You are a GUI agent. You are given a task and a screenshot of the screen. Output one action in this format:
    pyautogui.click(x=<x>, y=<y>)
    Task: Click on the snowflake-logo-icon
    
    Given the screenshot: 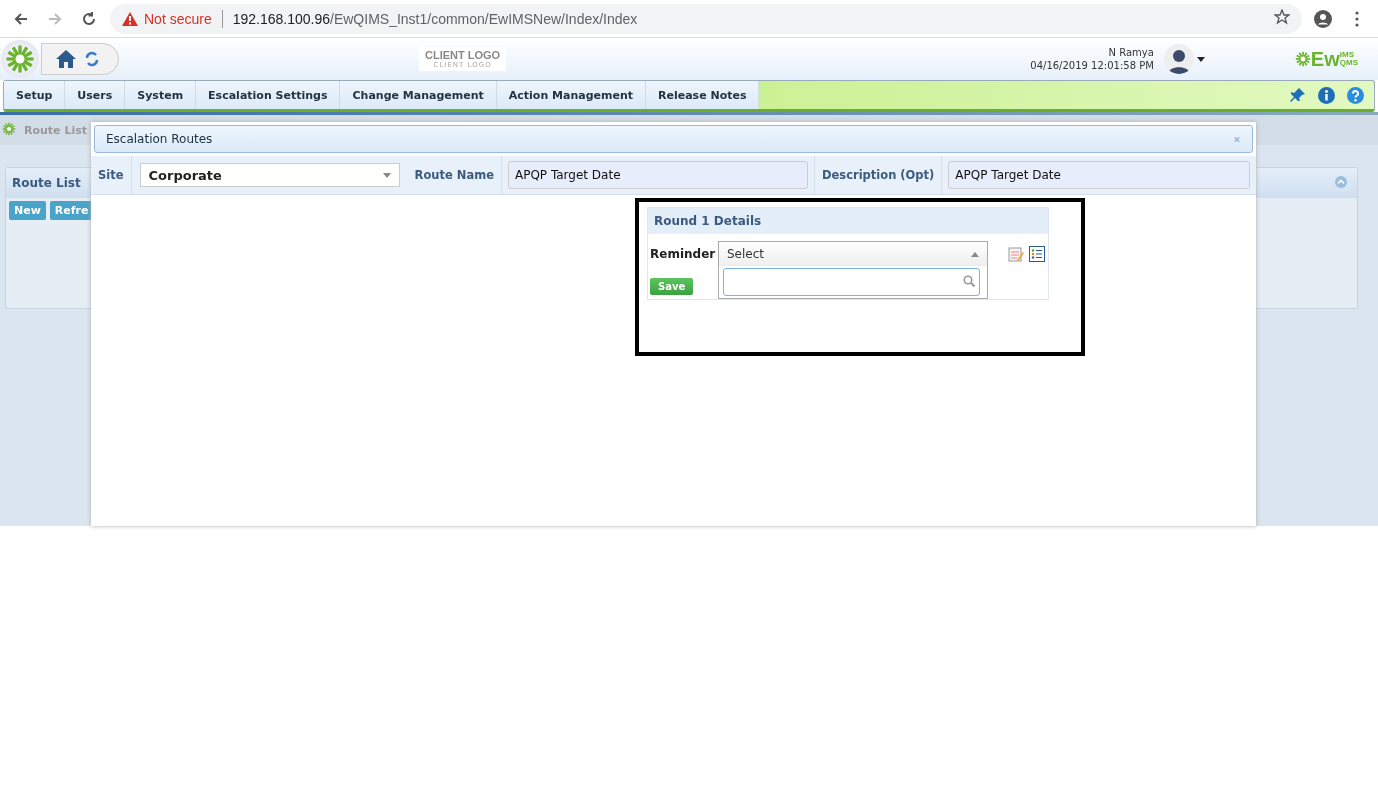 What is the action you would take?
    pyautogui.click(x=20, y=59)
    